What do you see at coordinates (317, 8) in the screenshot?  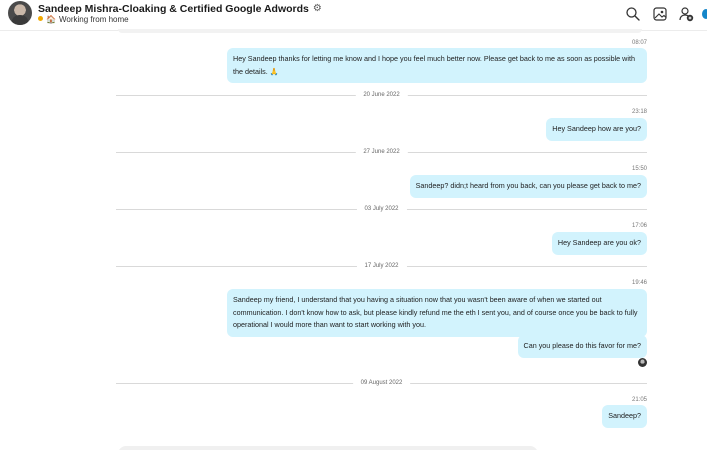 I see `gear-icon: ⚙` at bounding box center [317, 8].